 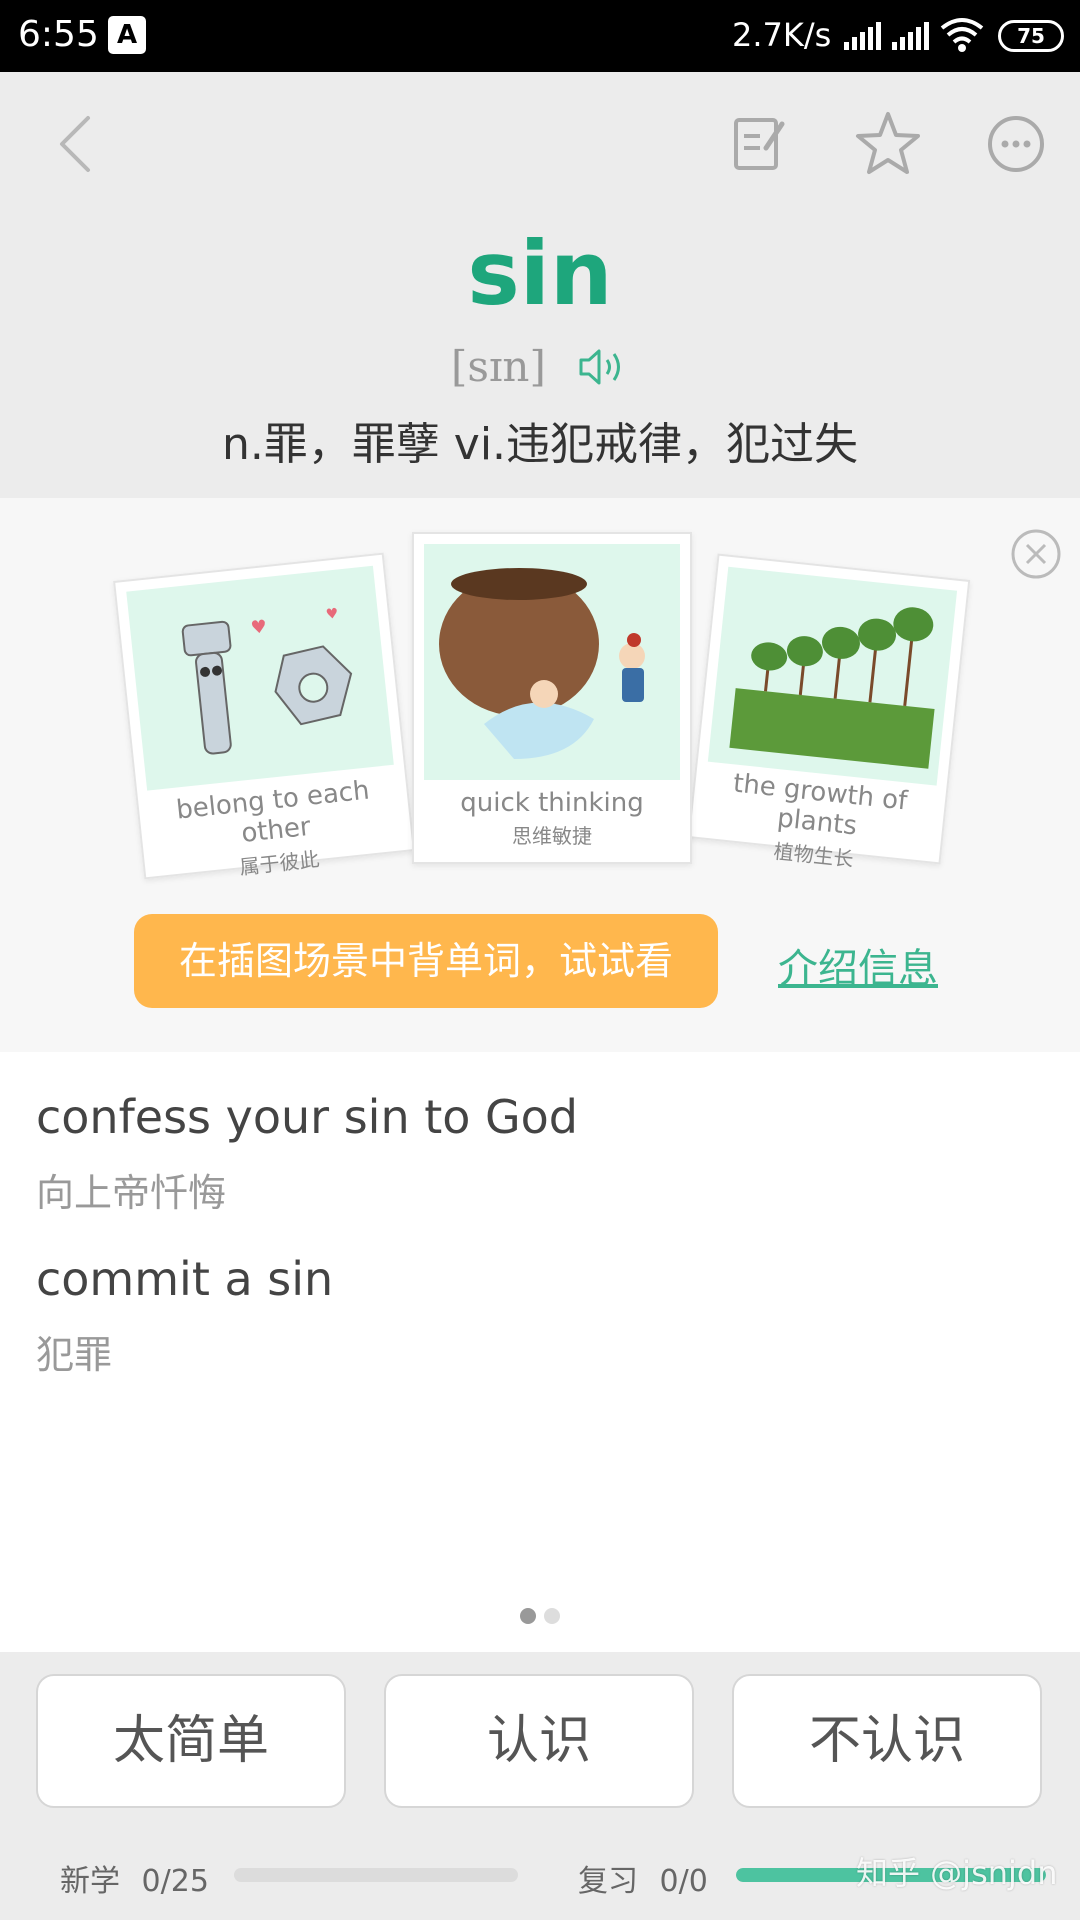 I want to click on new-label: 新学, so click(x=90, y=1881).